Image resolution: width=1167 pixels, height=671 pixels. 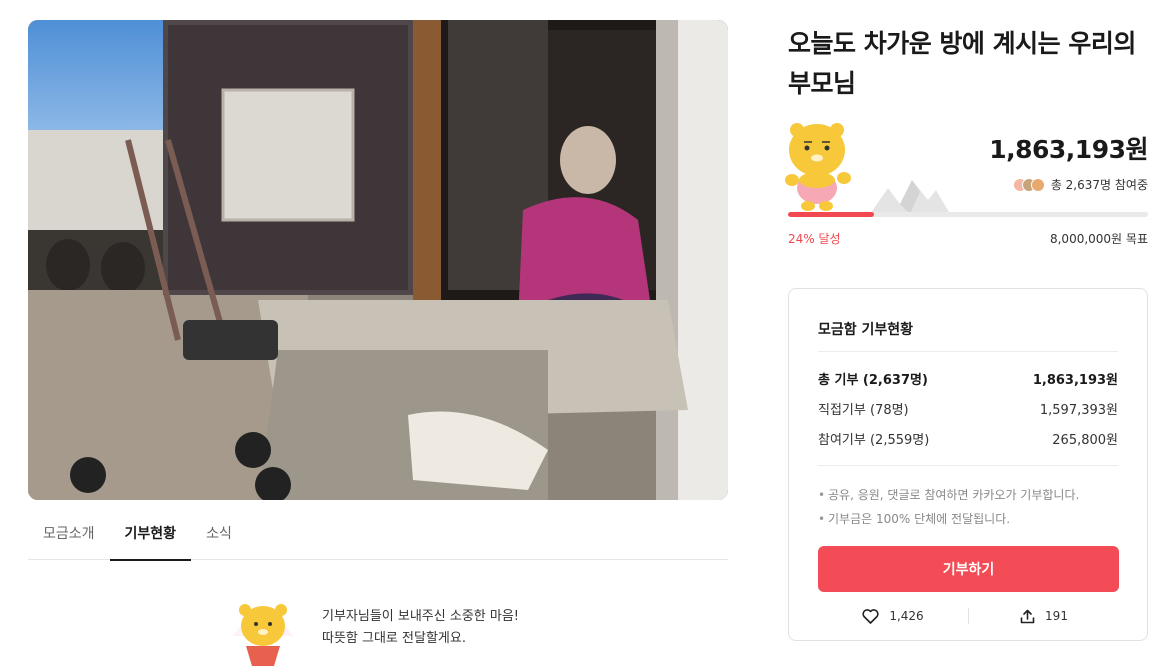 I want to click on share-icon, so click(x=1027, y=616).